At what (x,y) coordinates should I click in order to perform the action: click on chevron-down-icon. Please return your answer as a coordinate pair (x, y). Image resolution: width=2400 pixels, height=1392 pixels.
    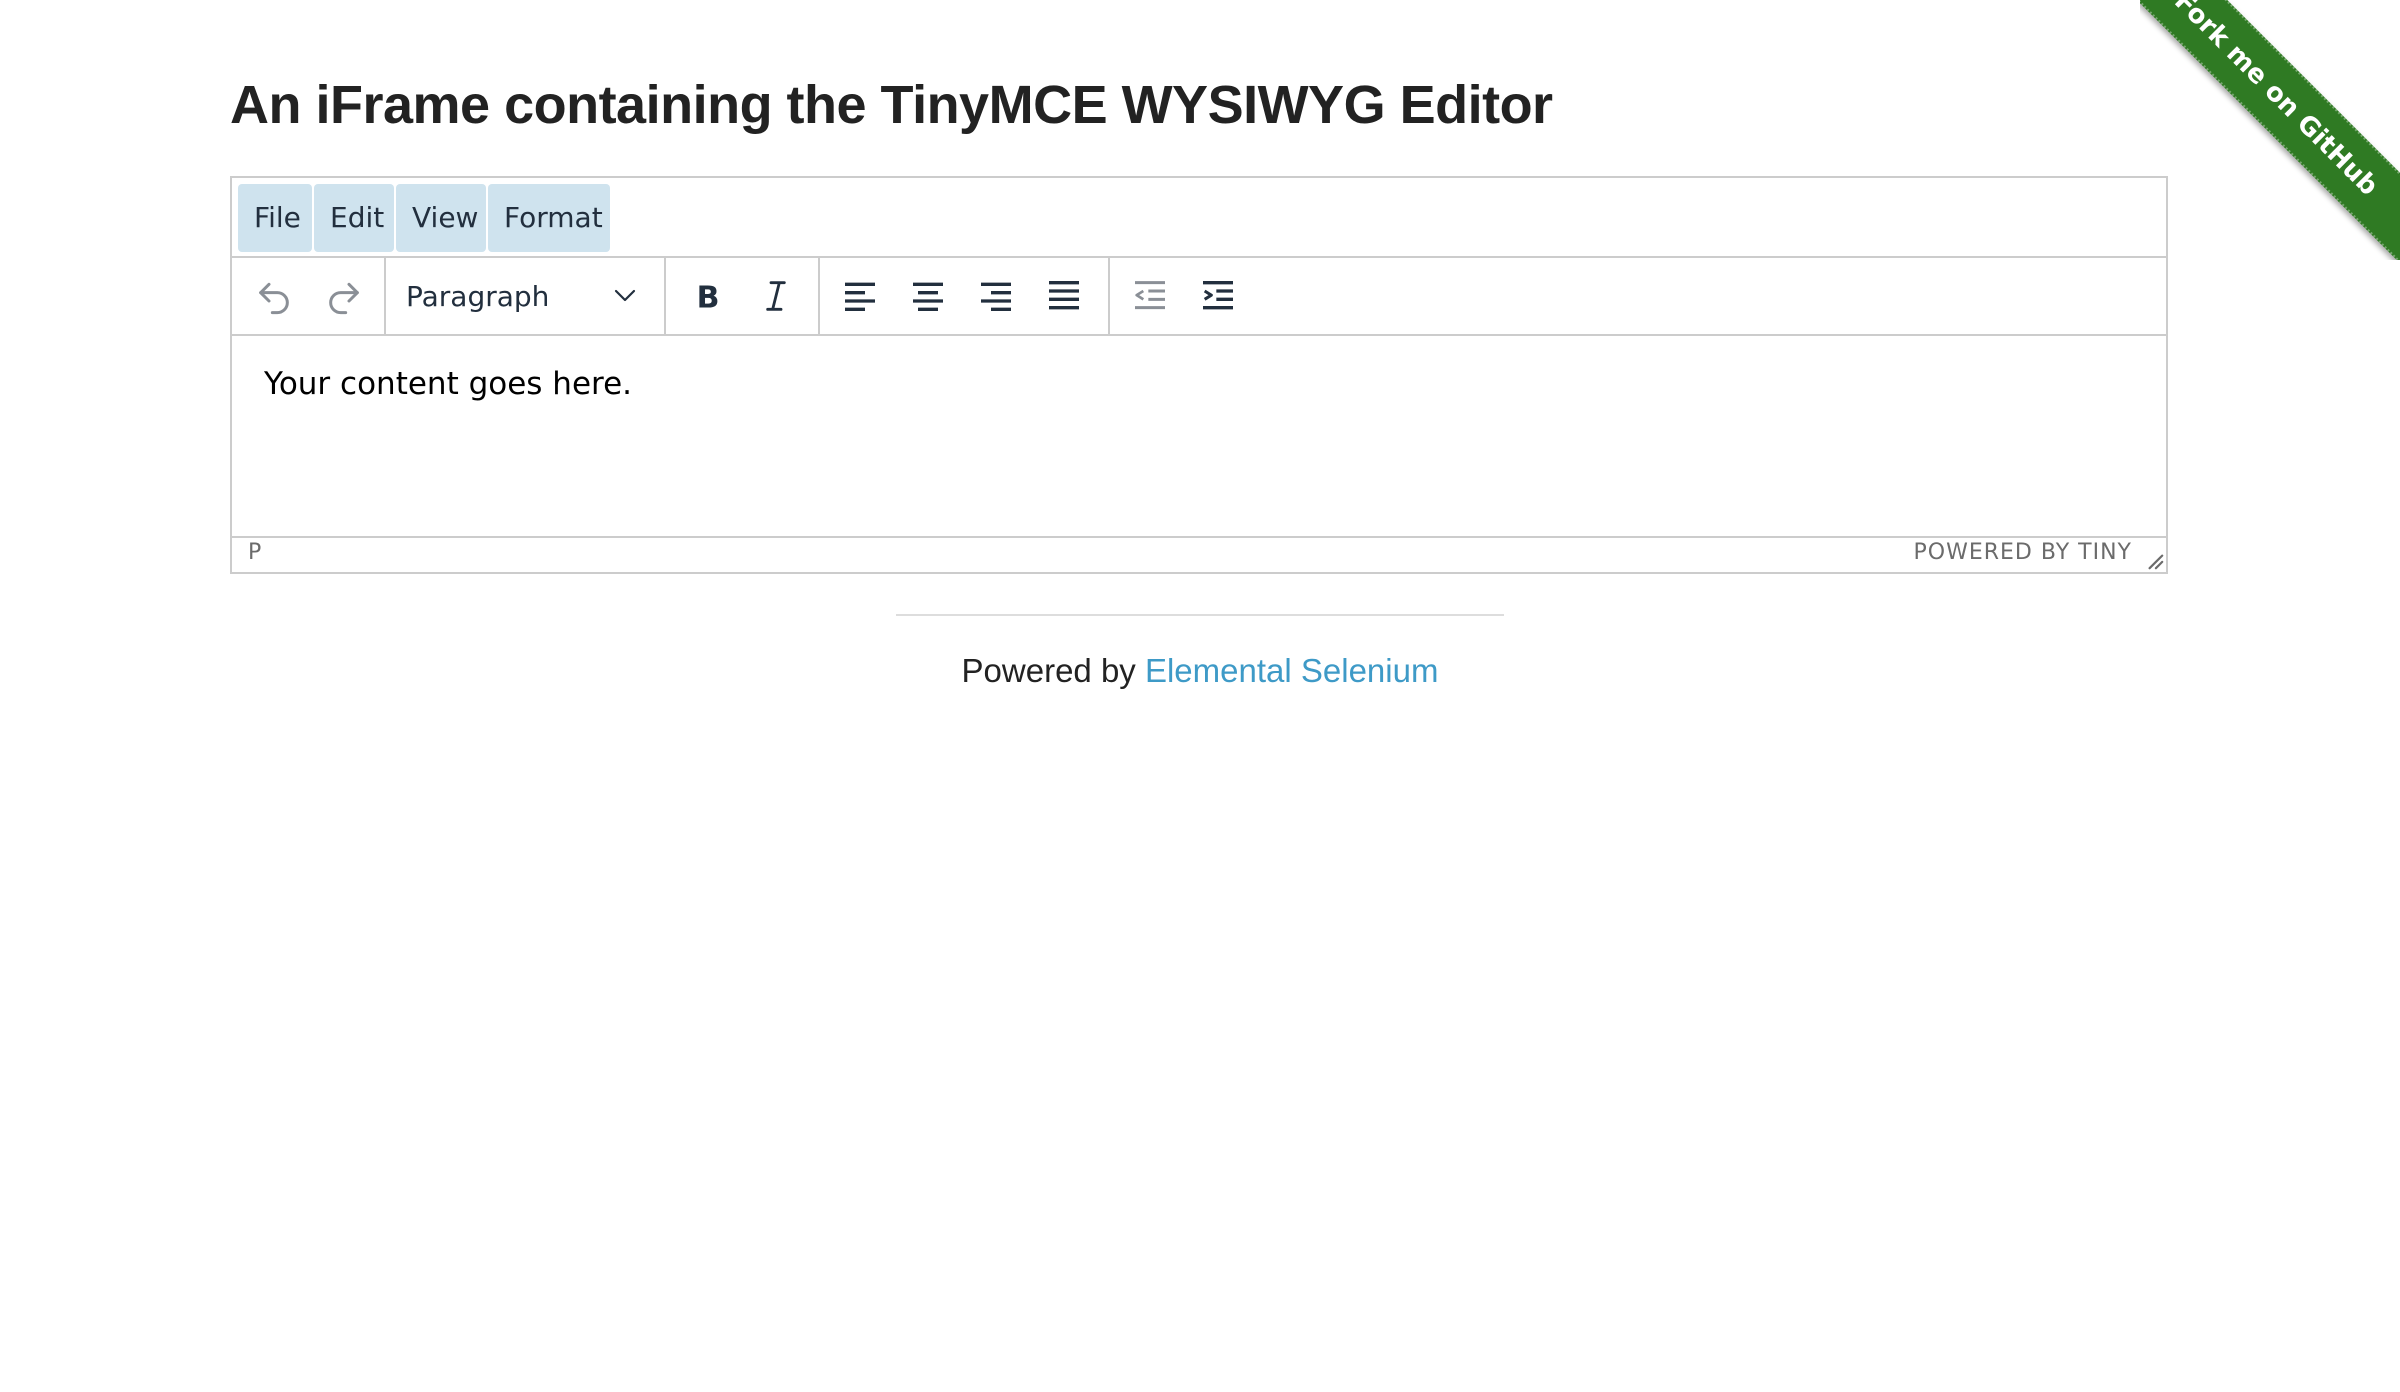
    Looking at the image, I should click on (625, 295).